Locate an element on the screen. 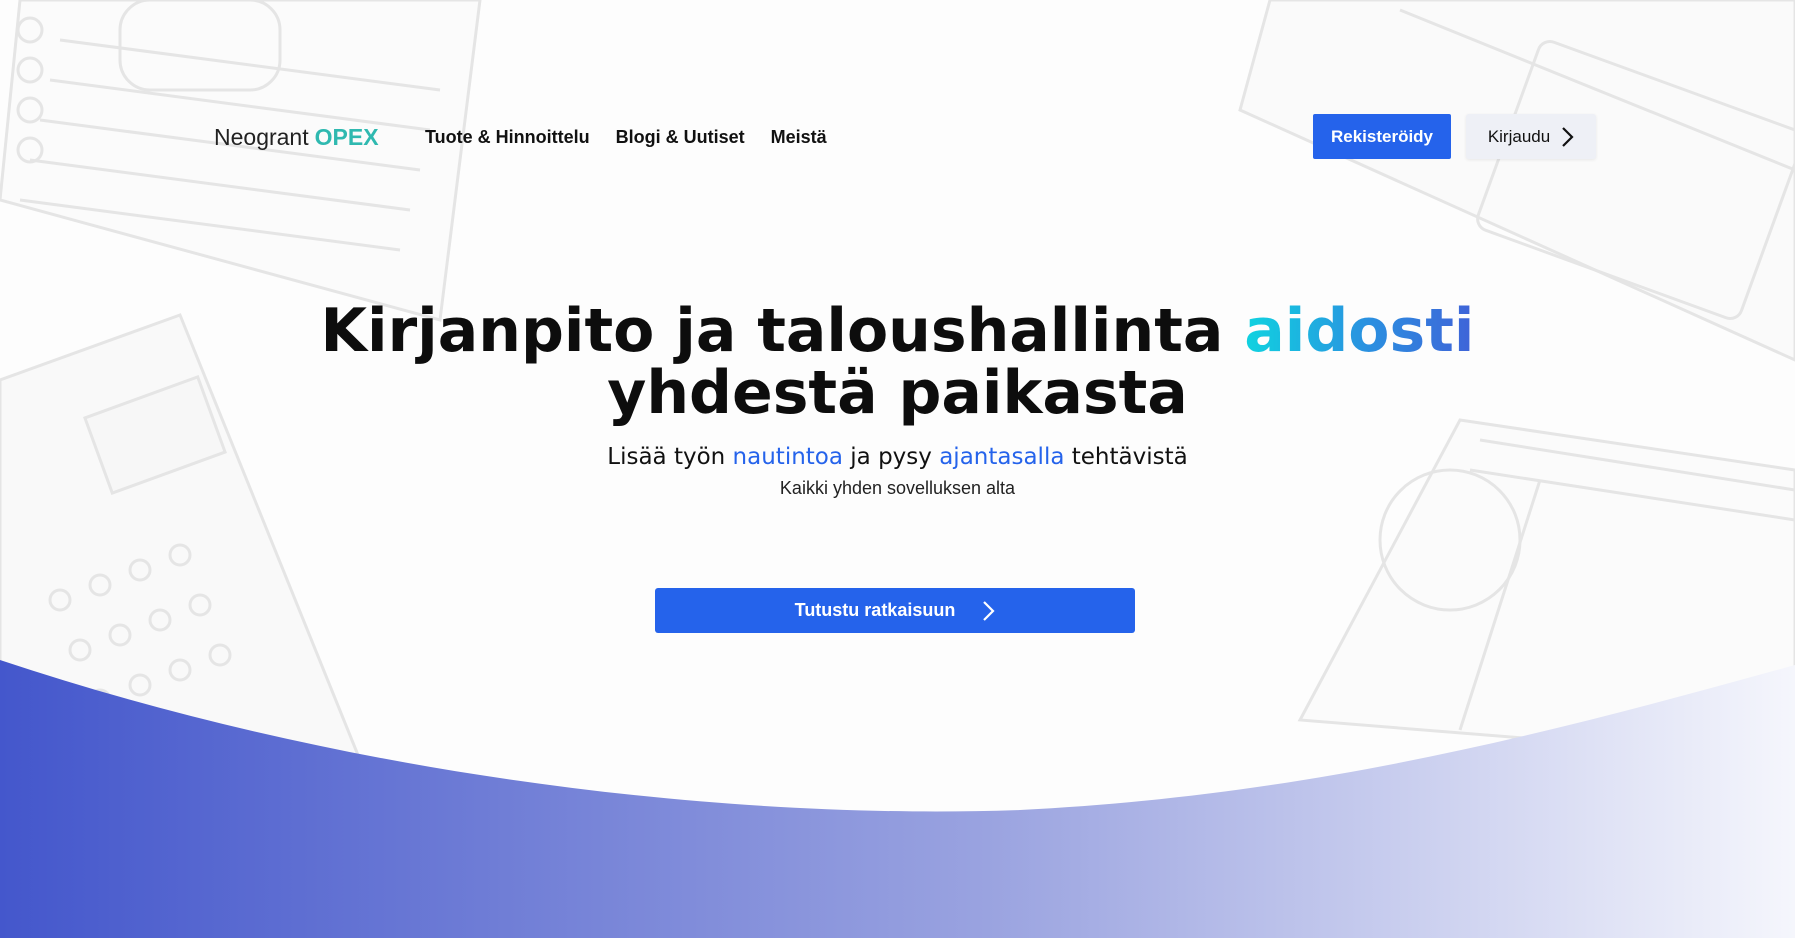 The height and width of the screenshot is (938, 1795). logo: Neogrant OPEX is located at coordinates (296, 137).